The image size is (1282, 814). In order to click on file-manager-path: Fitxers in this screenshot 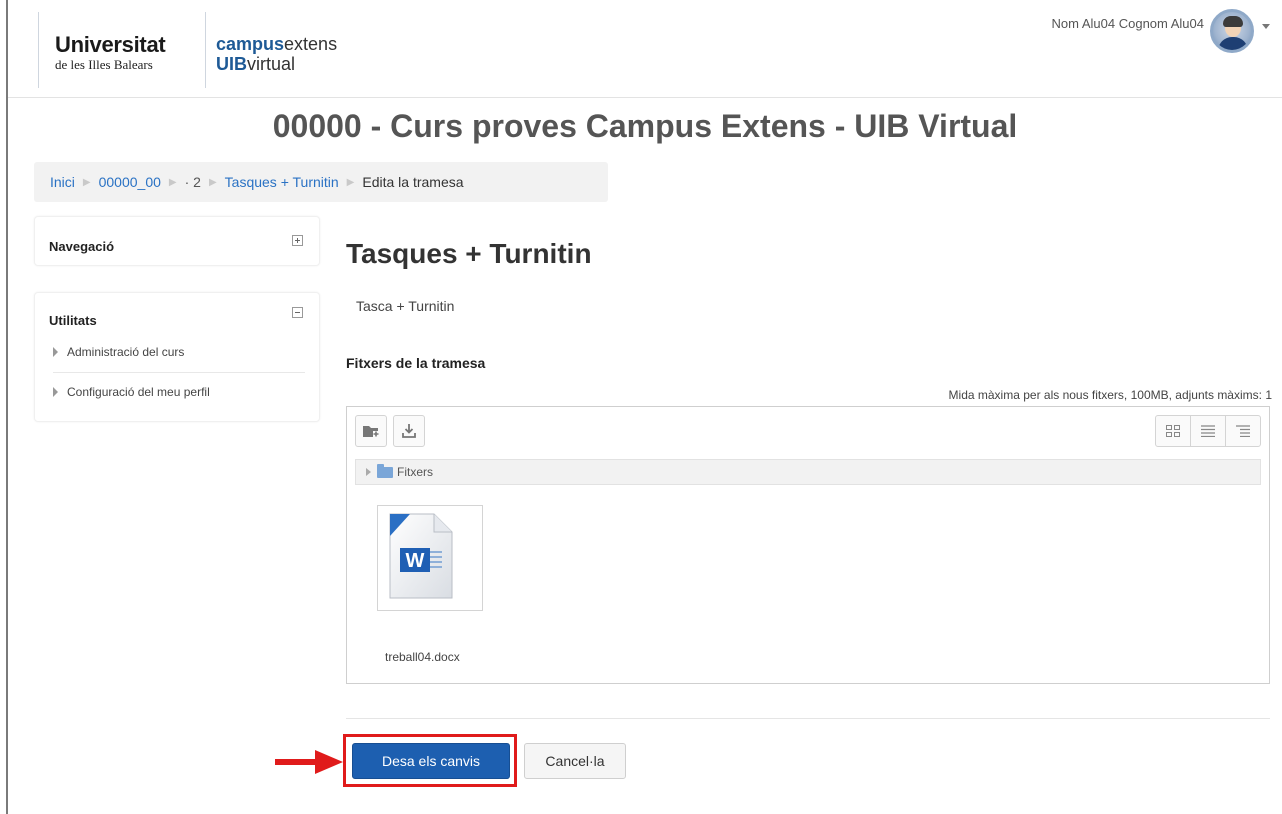, I will do `click(808, 472)`.